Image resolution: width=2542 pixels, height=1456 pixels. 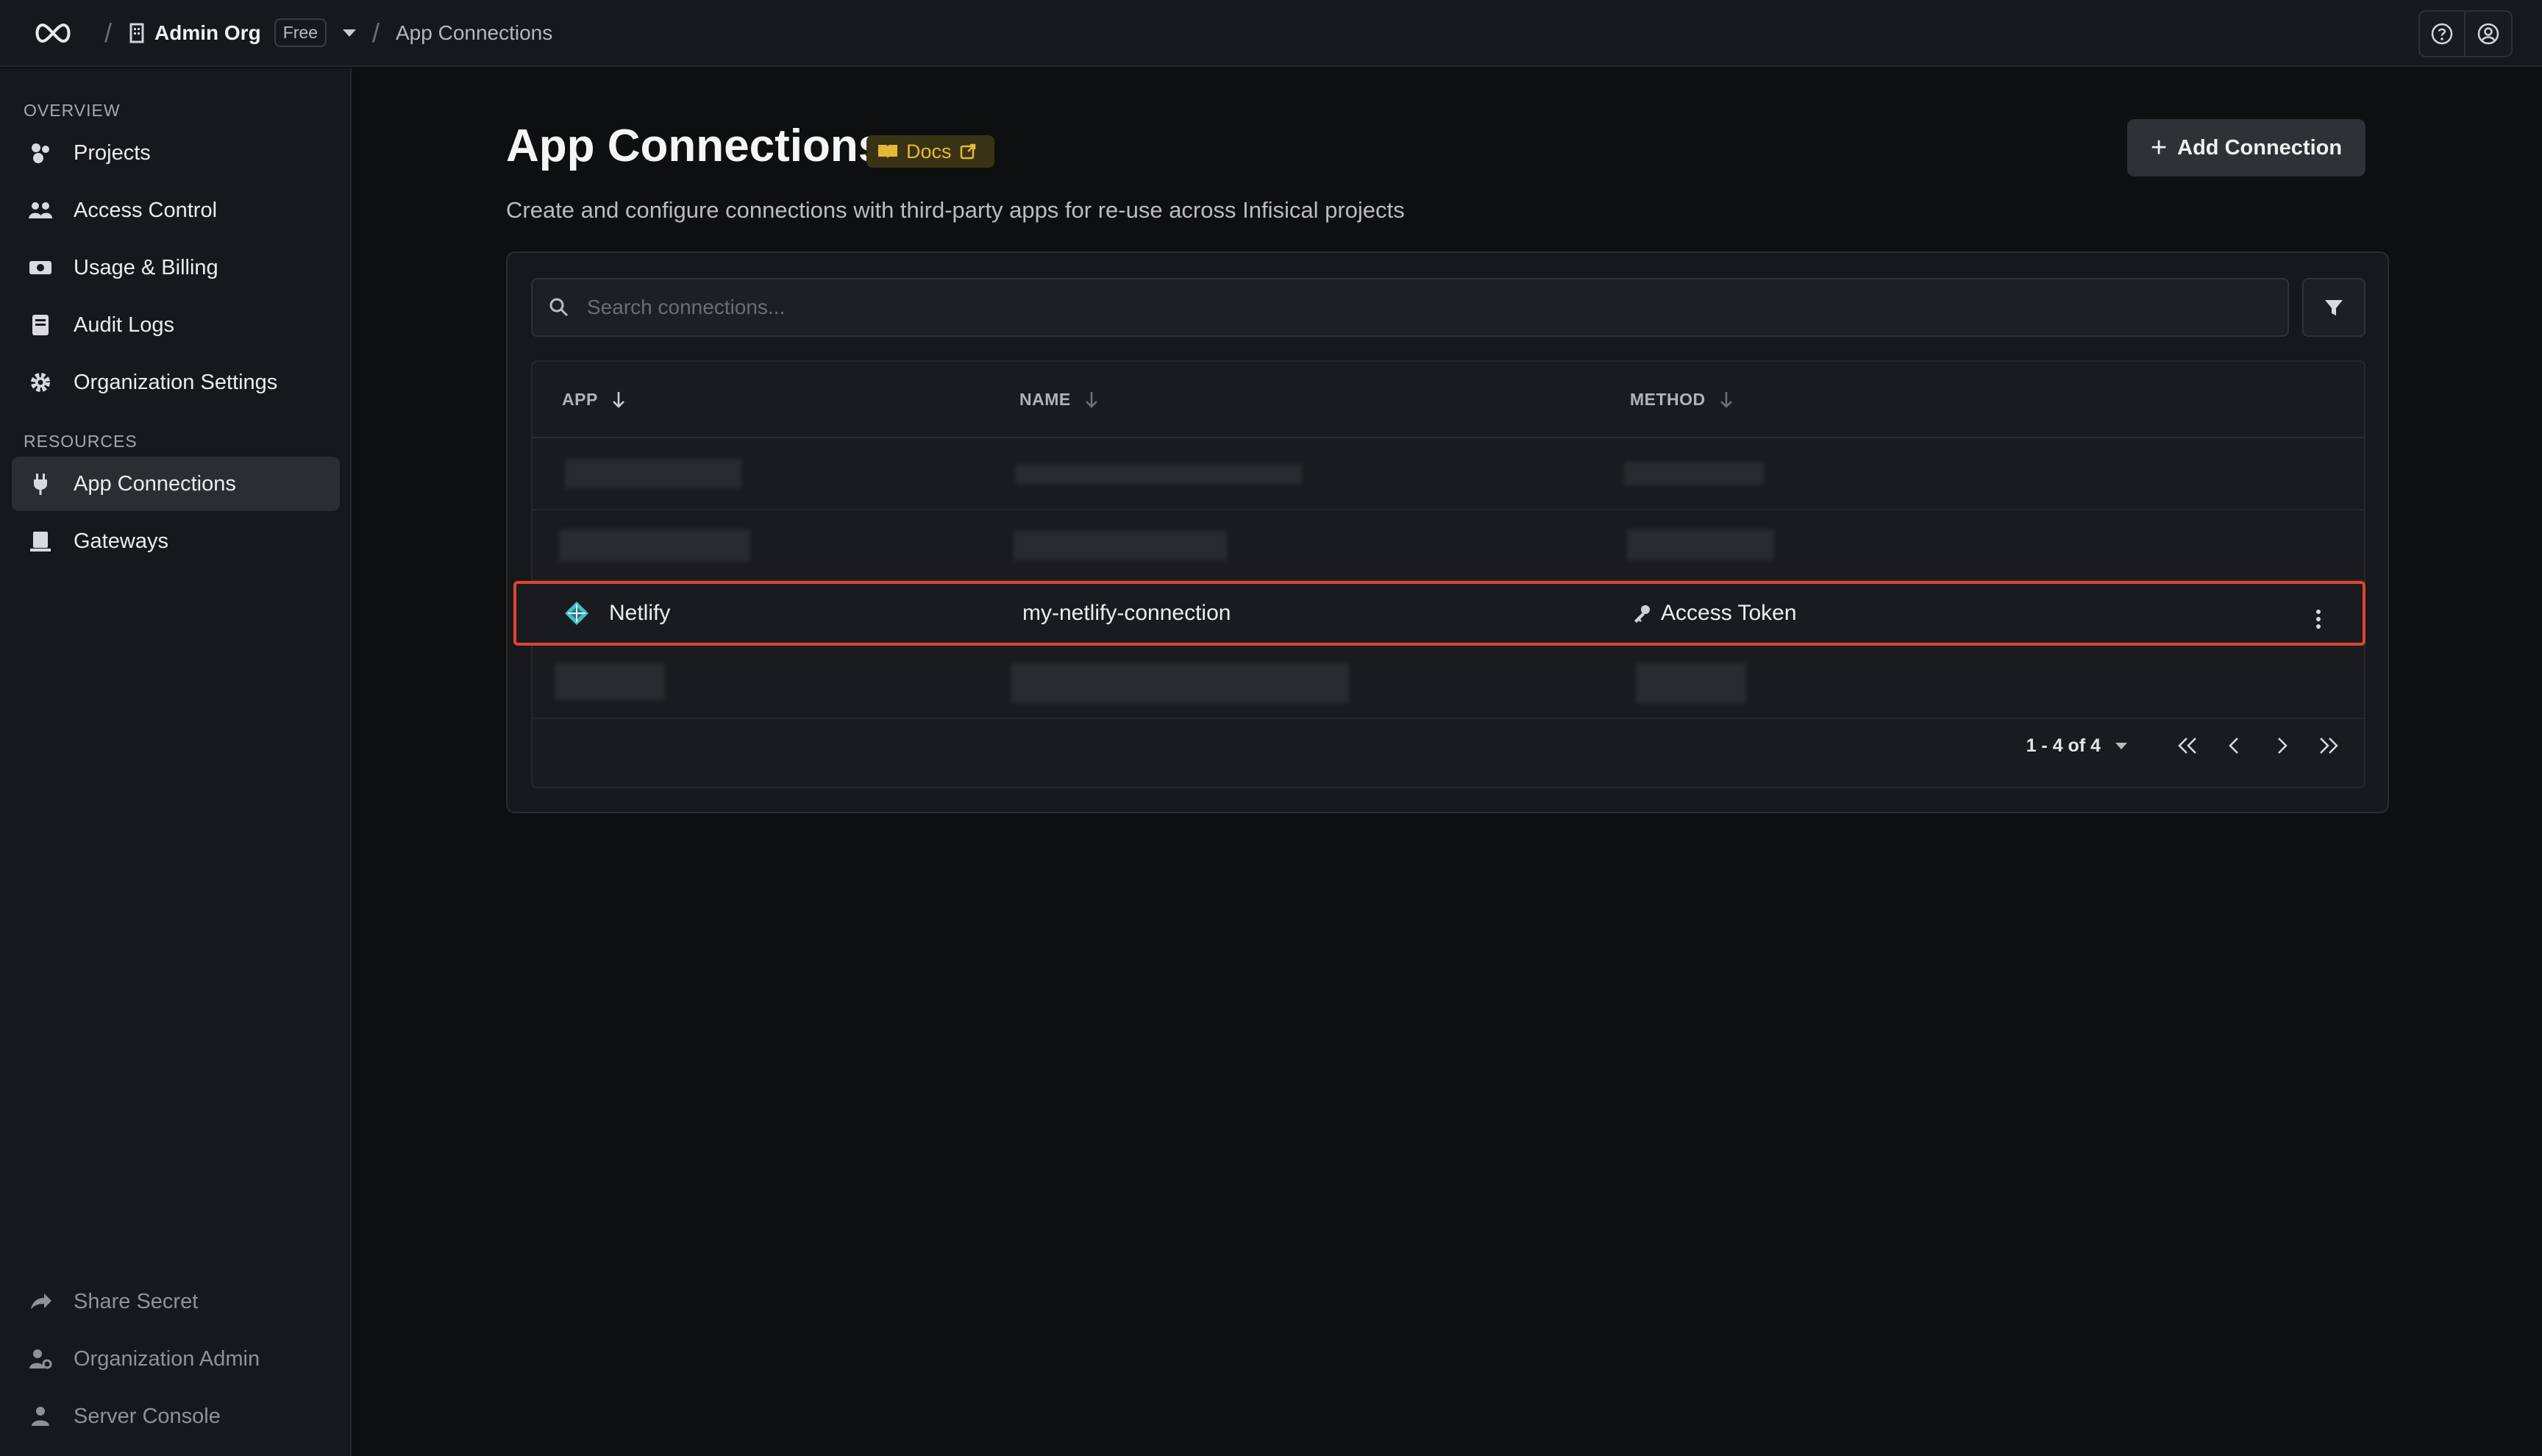 What do you see at coordinates (1642, 614) in the screenshot?
I see `key-icon` at bounding box center [1642, 614].